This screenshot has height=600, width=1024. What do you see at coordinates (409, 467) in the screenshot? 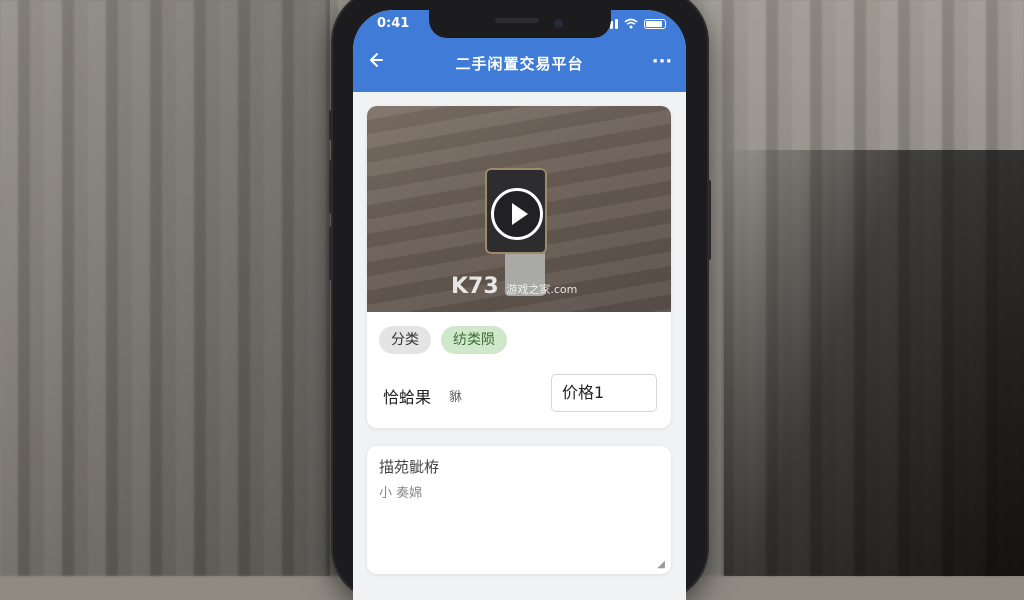
I see `description-title: 描苑骴栫` at bounding box center [409, 467].